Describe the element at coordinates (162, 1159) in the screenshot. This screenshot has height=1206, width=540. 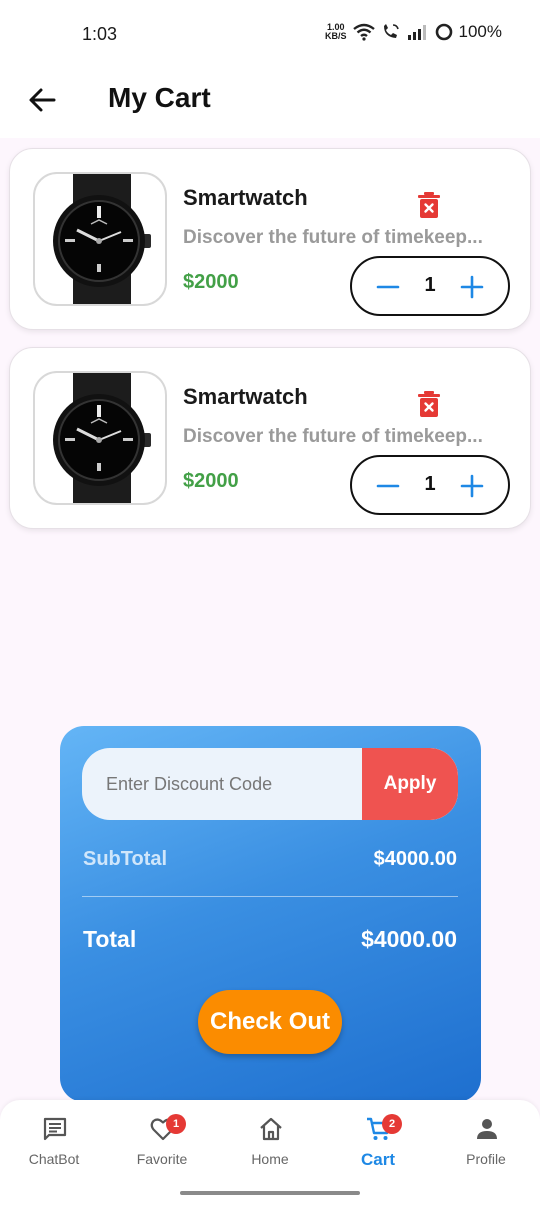
I see `nav-label: Favorite` at that location.